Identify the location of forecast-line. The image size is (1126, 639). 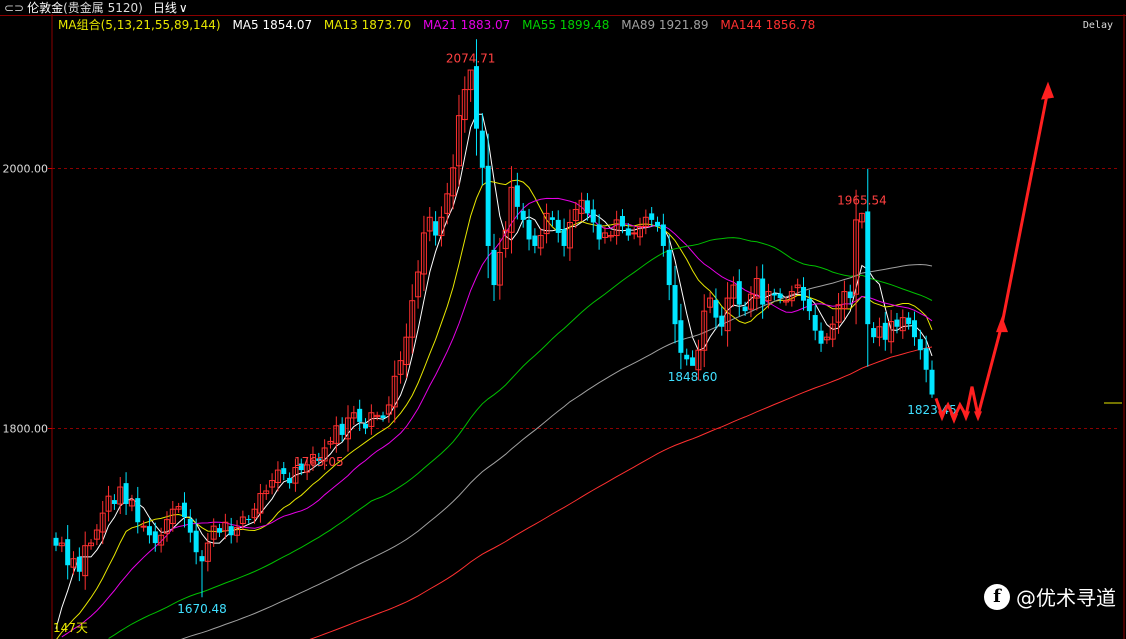
(992, 255).